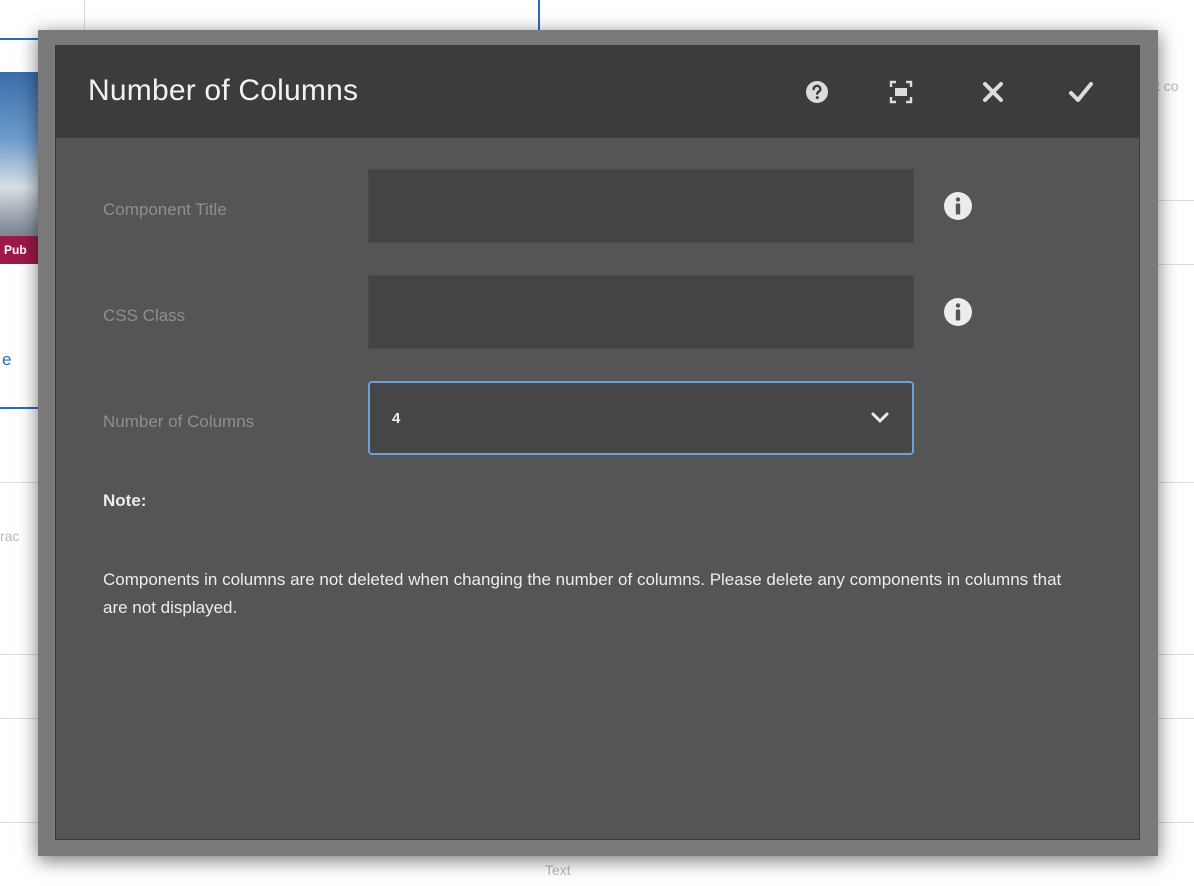 The height and width of the screenshot is (886, 1194). I want to click on close-button, so click(993, 92).